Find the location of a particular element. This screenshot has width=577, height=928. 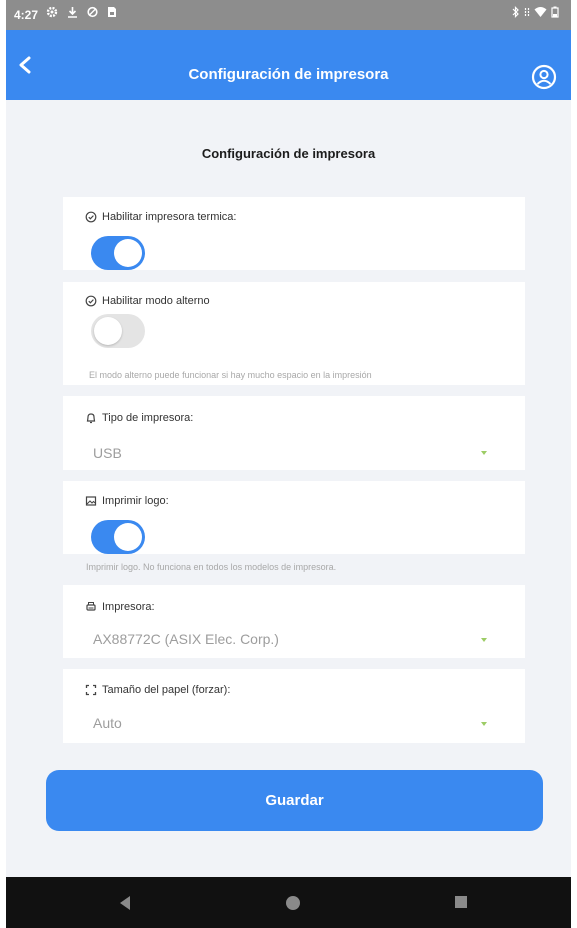

thermal-printer-toggle is located at coordinates (118, 253).